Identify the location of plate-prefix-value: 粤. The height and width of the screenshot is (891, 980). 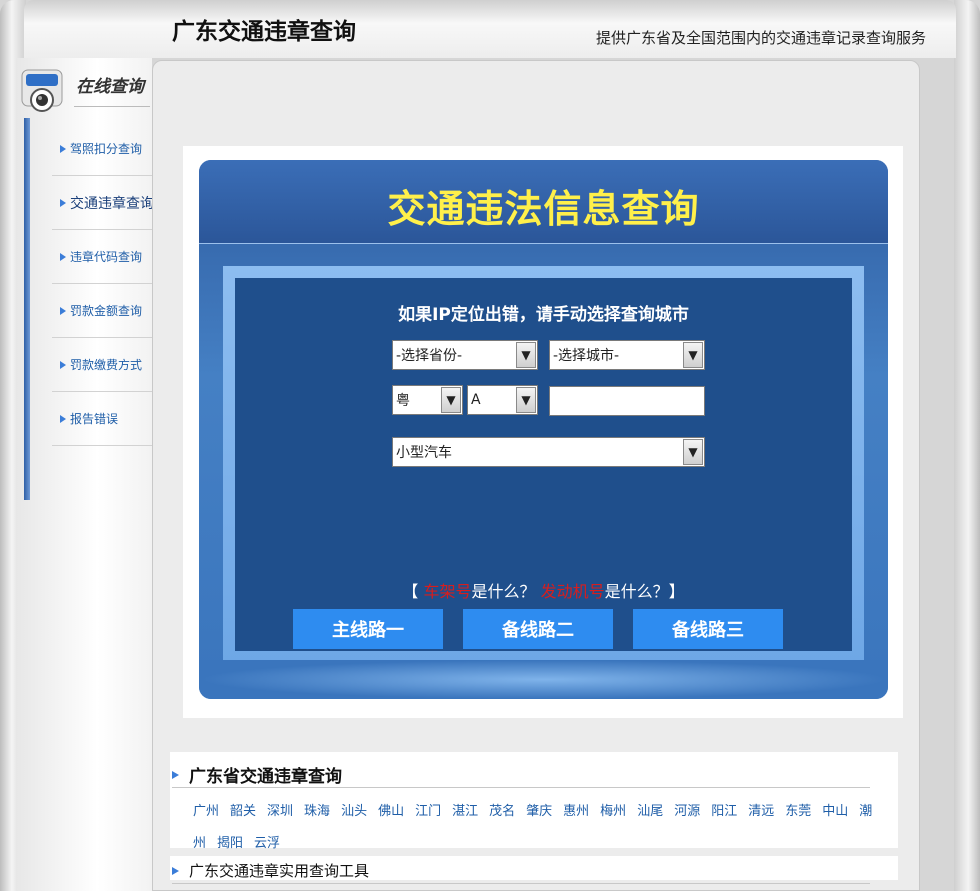
(403, 401).